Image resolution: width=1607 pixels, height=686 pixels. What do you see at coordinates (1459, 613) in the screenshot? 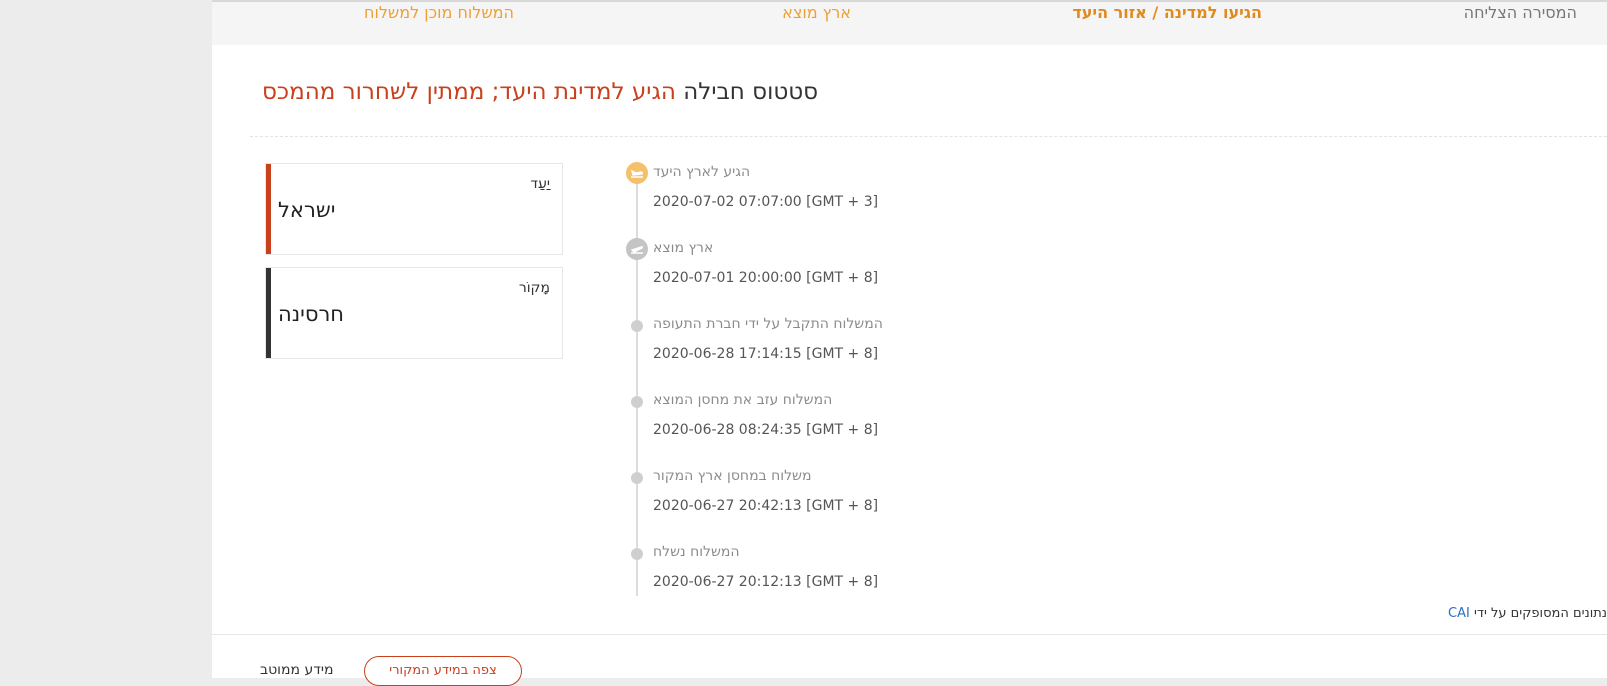
I see `provider-link: CAI` at bounding box center [1459, 613].